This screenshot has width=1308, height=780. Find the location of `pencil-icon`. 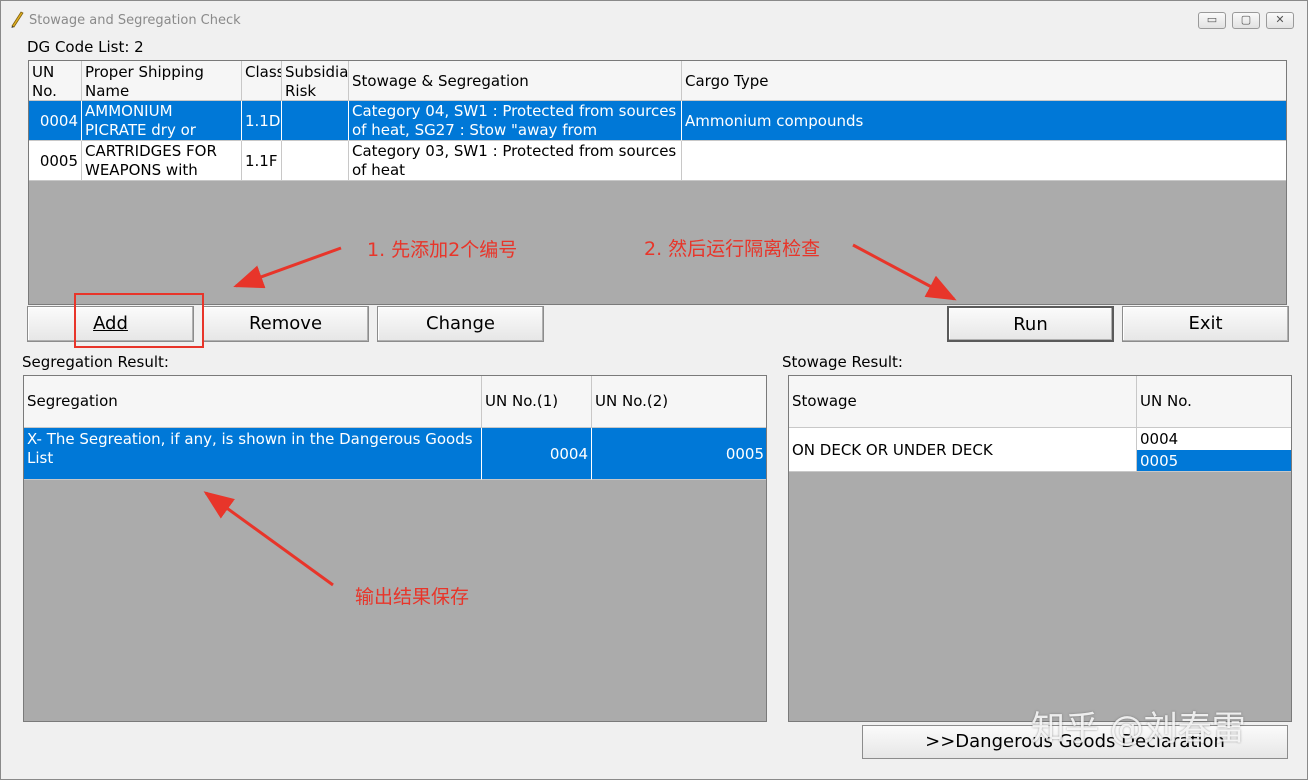

pencil-icon is located at coordinates (17, 19).